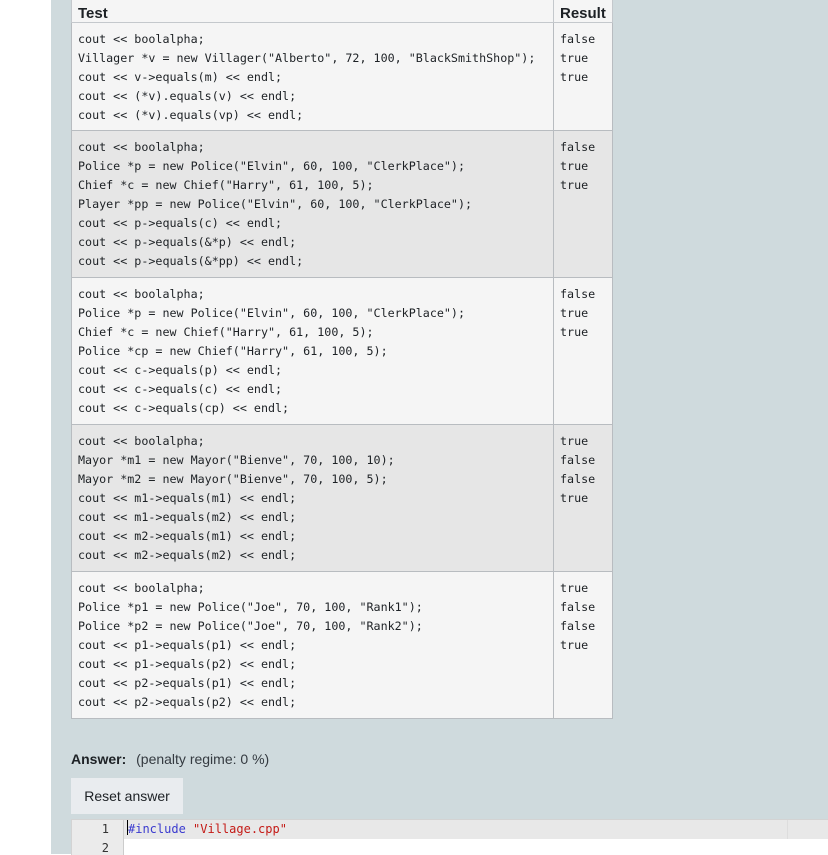 Image resolution: width=828 pixels, height=855 pixels. What do you see at coordinates (240, 829) in the screenshot?
I see `include-path: "Village.cpp"` at bounding box center [240, 829].